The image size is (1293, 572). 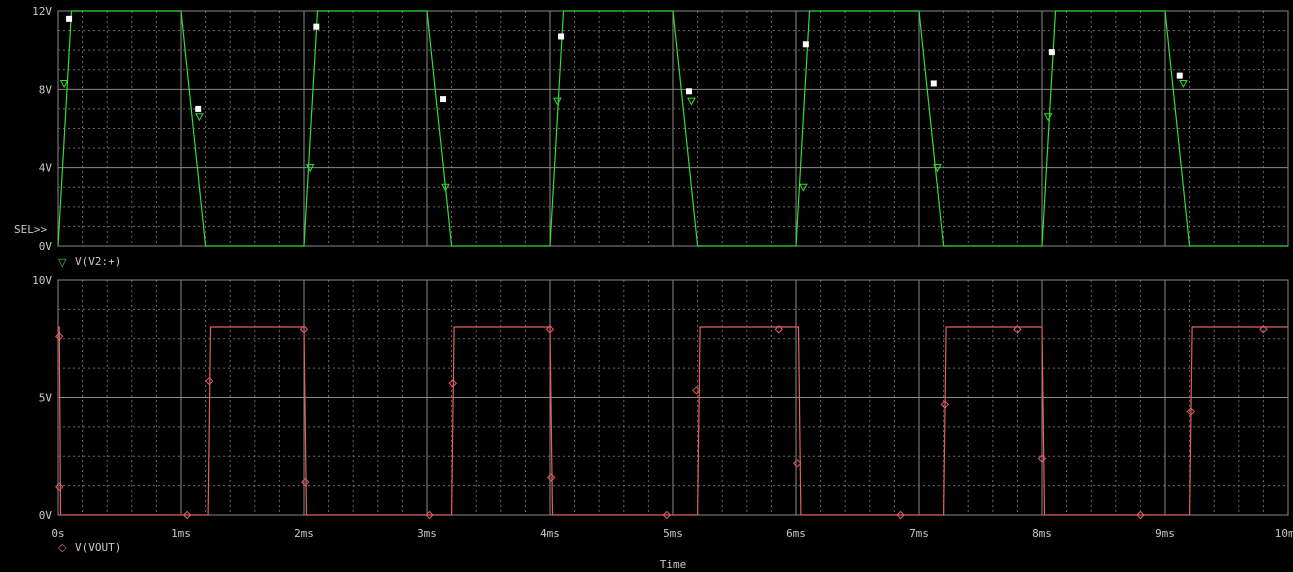 I want to click on x-tick-label: 4ms, so click(x=550, y=533).